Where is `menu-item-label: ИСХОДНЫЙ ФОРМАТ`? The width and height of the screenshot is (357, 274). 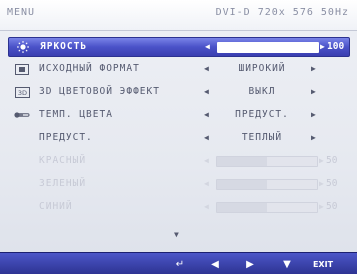
menu-item-label: ИСХОДНЫЙ ФОРМАТ is located at coordinates (89, 68).